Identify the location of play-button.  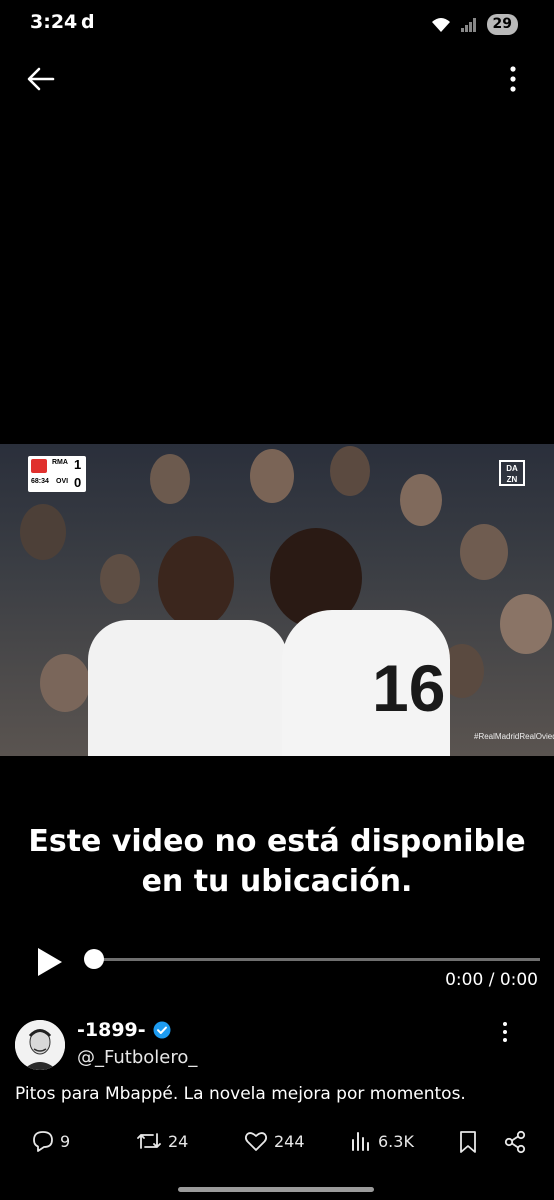
(50, 962).